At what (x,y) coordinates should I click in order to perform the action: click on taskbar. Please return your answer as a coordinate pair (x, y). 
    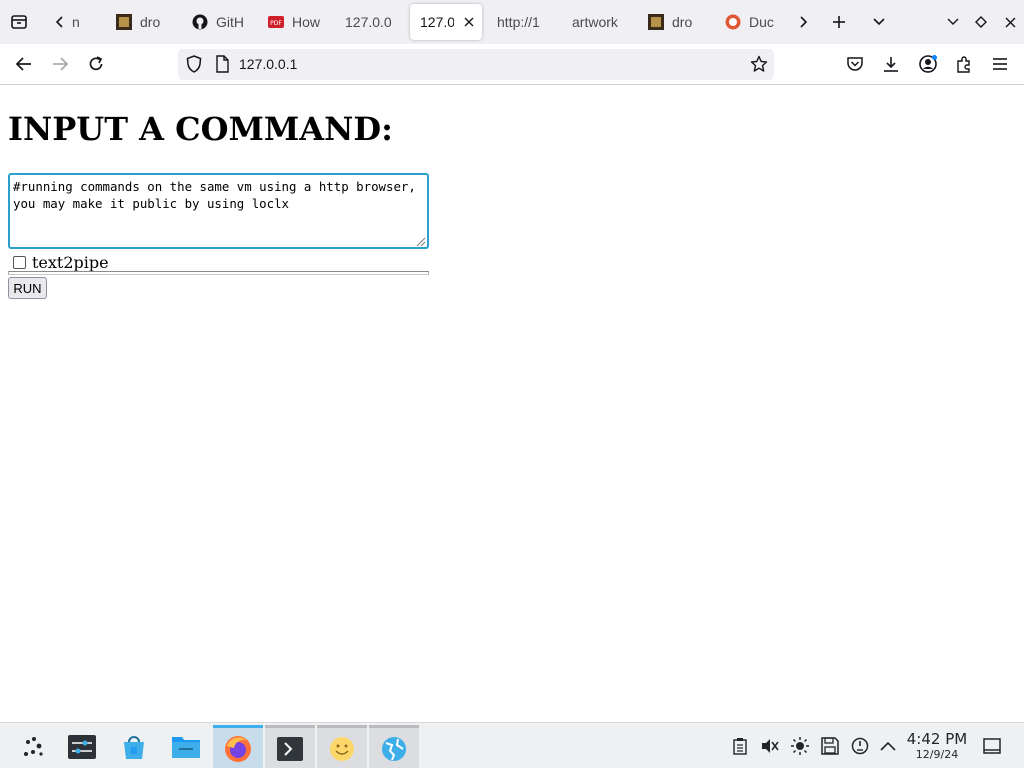
    Looking at the image, I should click on (512, 745).